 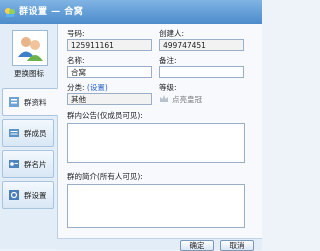 What do you see at coordinates (168, 87) in the screenshot?
I see `level-label: 等级:` at bounding box center [168, 87].